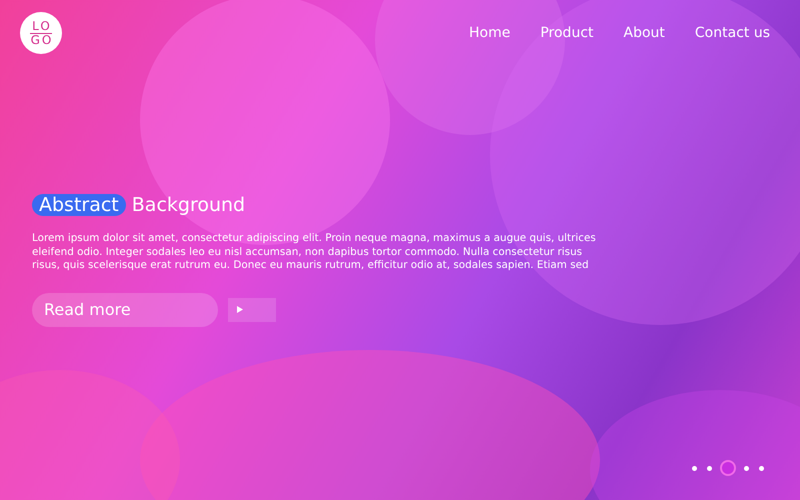 The height and width of the screenshot is (500, 800). I want to click on nav-link: About, so click(644, 33).